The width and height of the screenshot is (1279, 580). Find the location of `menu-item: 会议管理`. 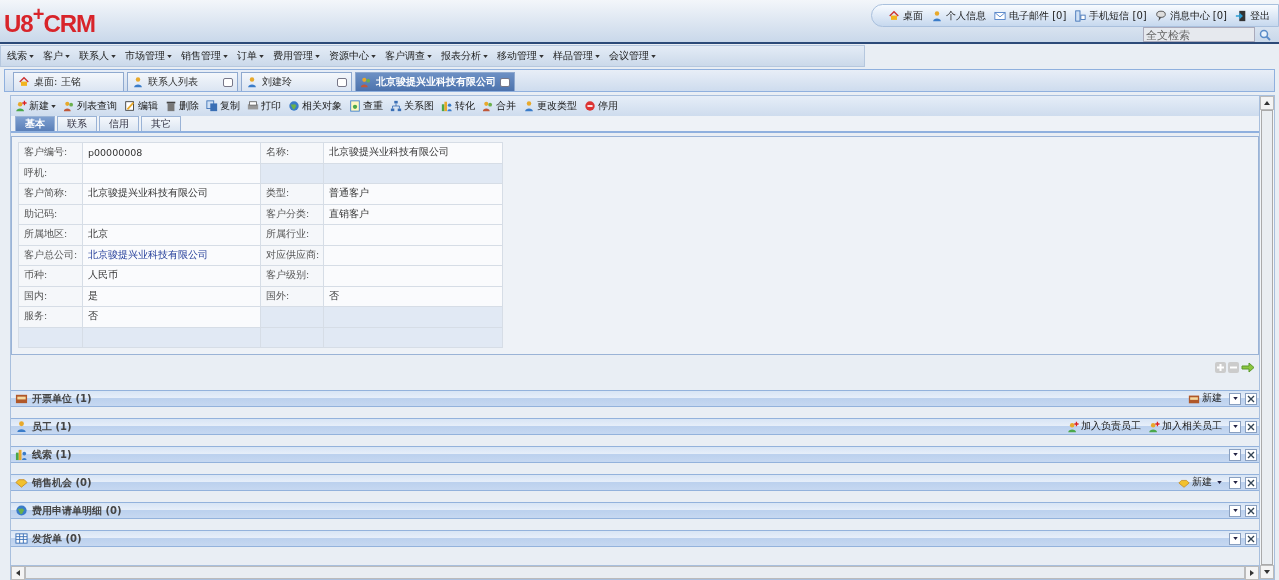

menu-item: 会议管理 is located at coordinates (632, 56).